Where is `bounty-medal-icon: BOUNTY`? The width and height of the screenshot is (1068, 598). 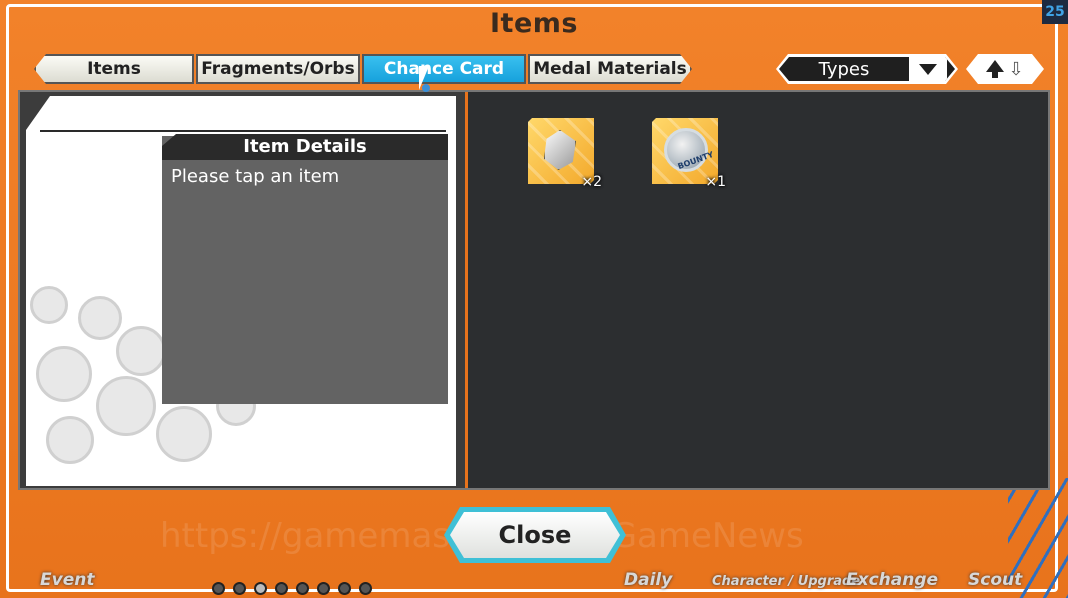
bounty-medal-icon: BOUNTY is located at coordinates (689, 150).